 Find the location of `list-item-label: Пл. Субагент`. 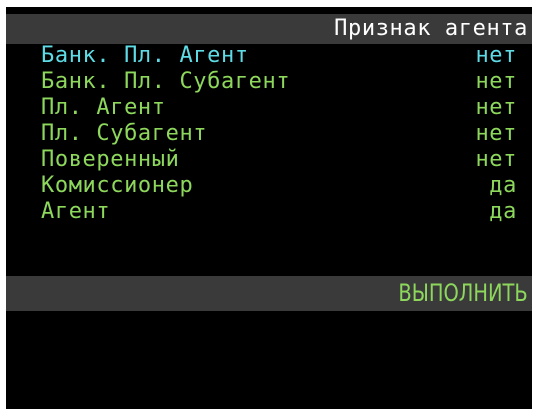

list-item-label: Пл. Субагент is located at coordinates (124, 133).